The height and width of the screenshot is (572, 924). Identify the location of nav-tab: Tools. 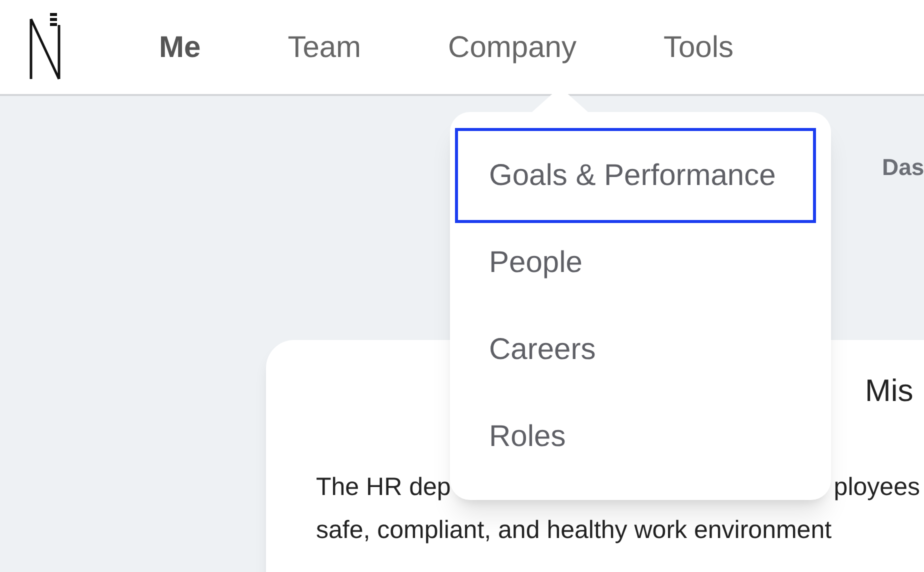
(698, 47).